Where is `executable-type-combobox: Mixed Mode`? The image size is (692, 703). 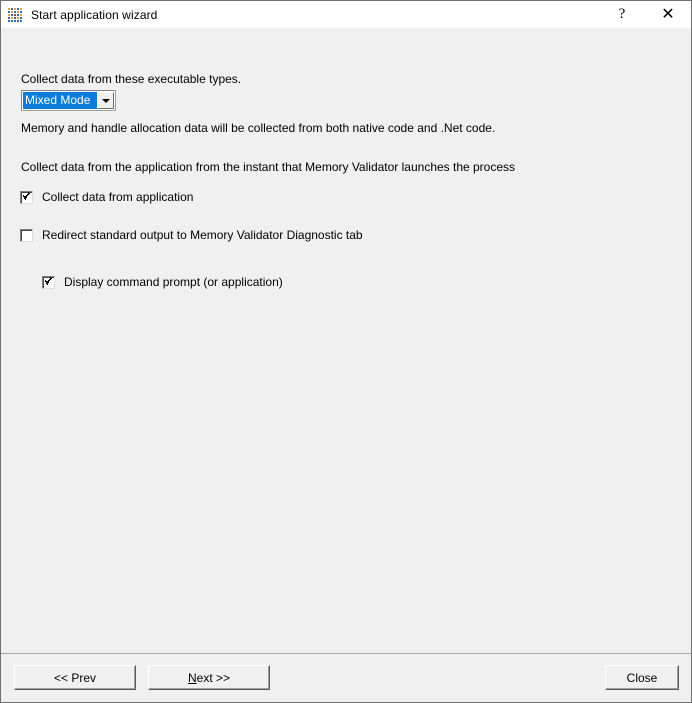
executable-type-combobox: Mixed Mode is located at coordinates (68, 100).